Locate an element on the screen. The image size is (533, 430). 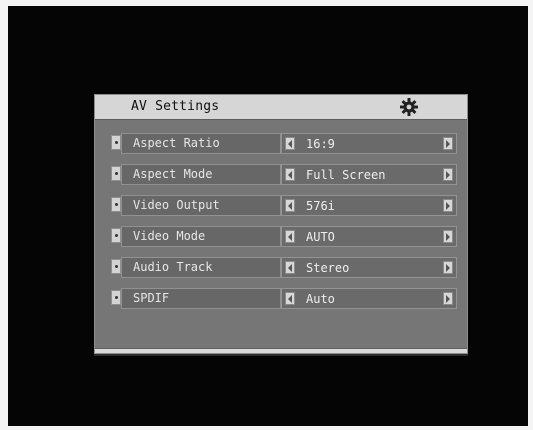
setting-value: AUTO is located at coordinates (320, 237).